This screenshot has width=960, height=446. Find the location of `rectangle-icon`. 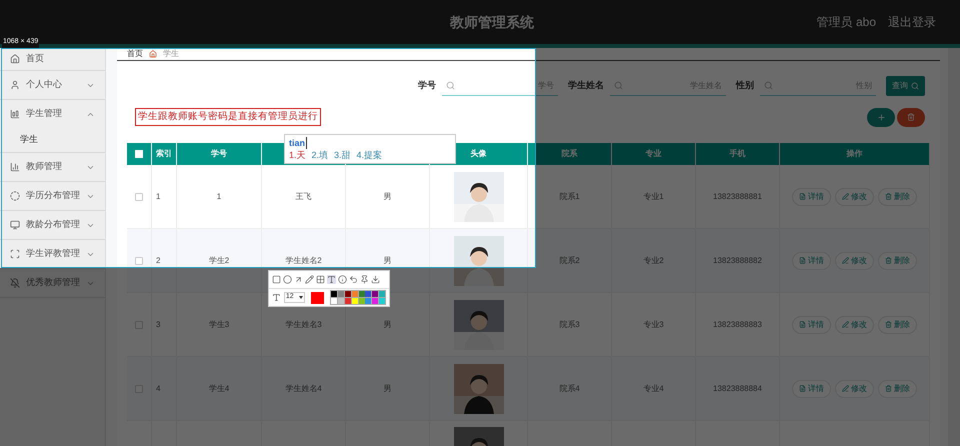

rectangle-icon is located at coordinates (276, 279).